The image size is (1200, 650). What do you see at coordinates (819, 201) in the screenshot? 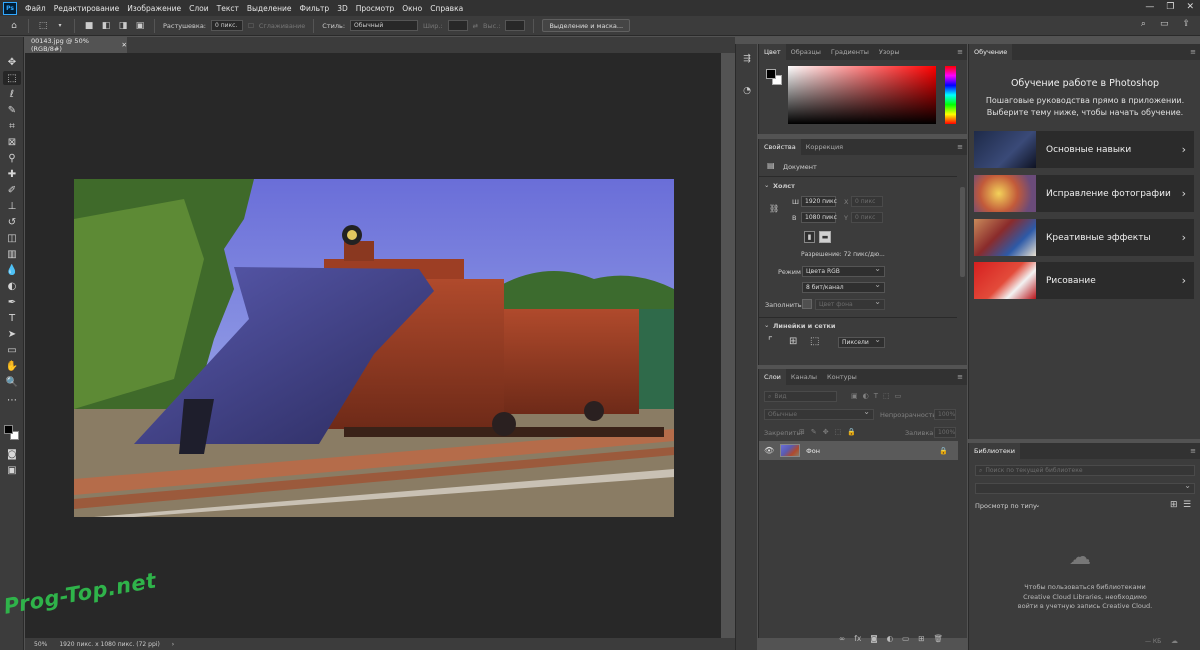
I see `canvas-width-input: 1920 пикс` at bounding box center [819, 201].